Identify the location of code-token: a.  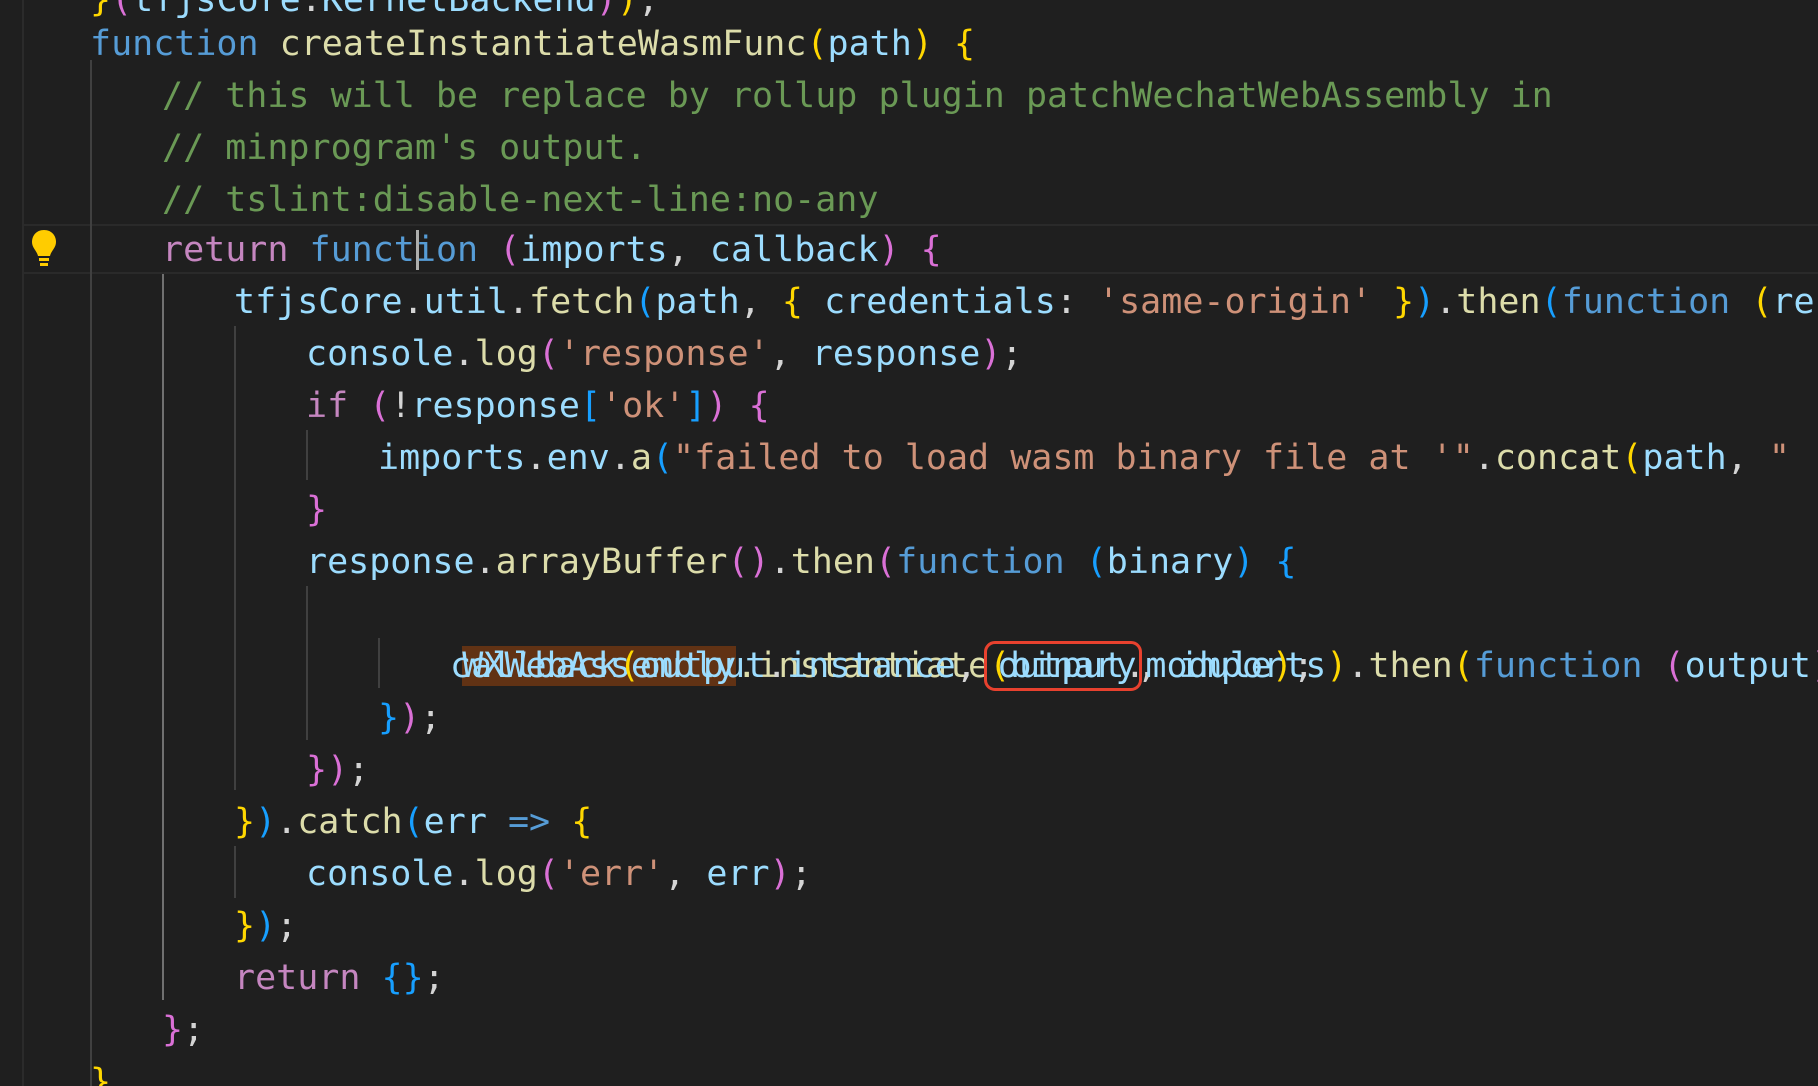
(641, 458).